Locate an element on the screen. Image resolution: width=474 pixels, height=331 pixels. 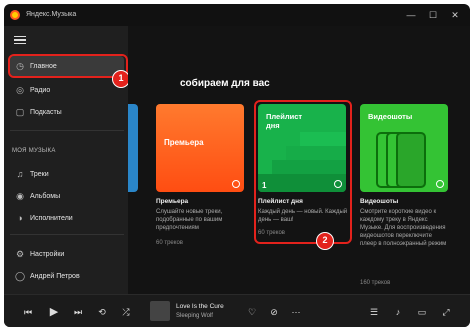
annotation-highlight-home is located at coordinates (68, 66).